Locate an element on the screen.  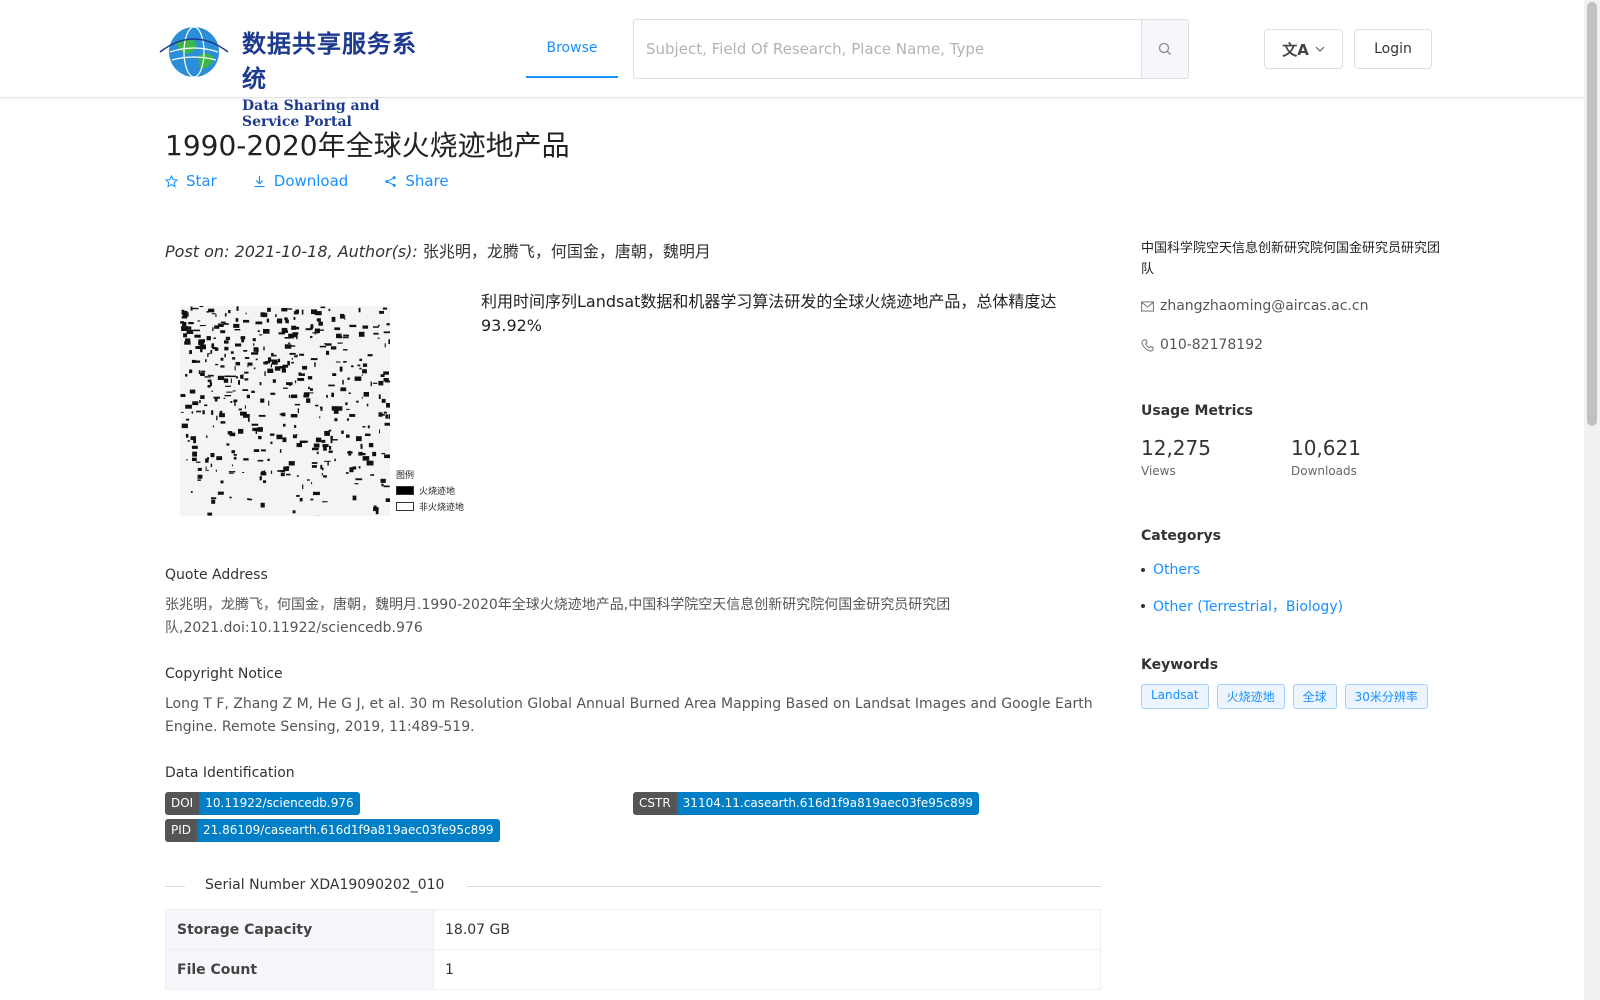
phone-text: 010-82178192 is located at coordinates (1212, 345).